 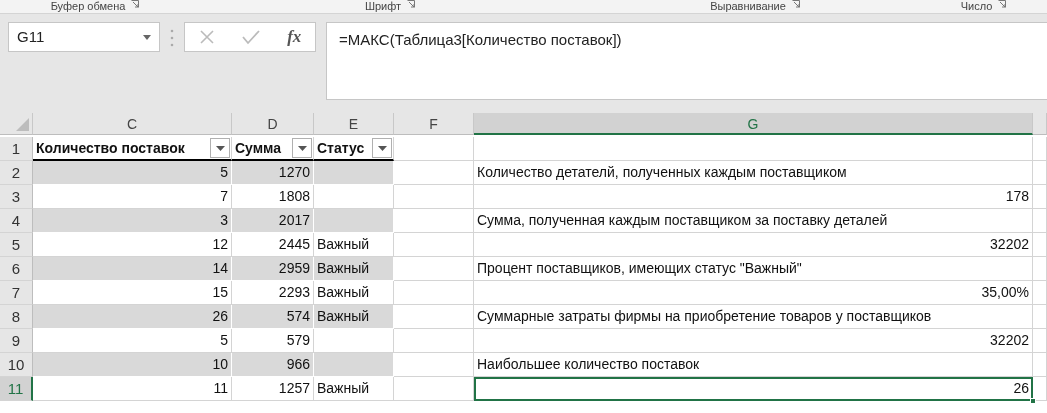 What do you see at coordinates (258, 148) in the screenshot?
I see `column-heading: Сумма` at bounding box center [258, 148].